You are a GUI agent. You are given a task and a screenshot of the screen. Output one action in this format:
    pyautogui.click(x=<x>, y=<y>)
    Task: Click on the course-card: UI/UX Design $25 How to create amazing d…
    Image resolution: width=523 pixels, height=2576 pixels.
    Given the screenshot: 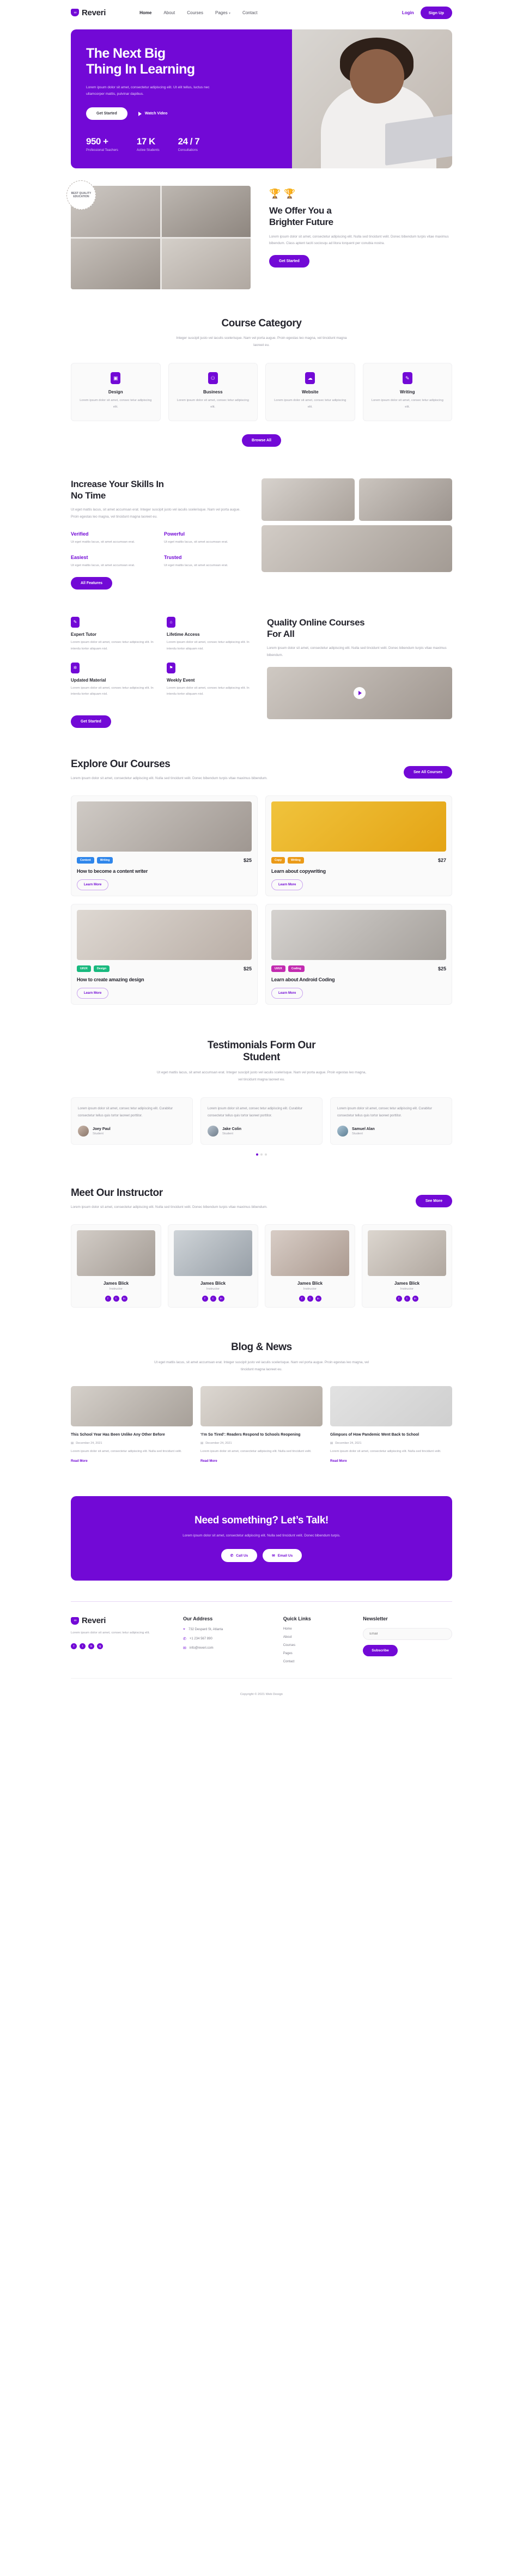 What is the action you would take?
    pyautogui.click(x=164, y=954)
    